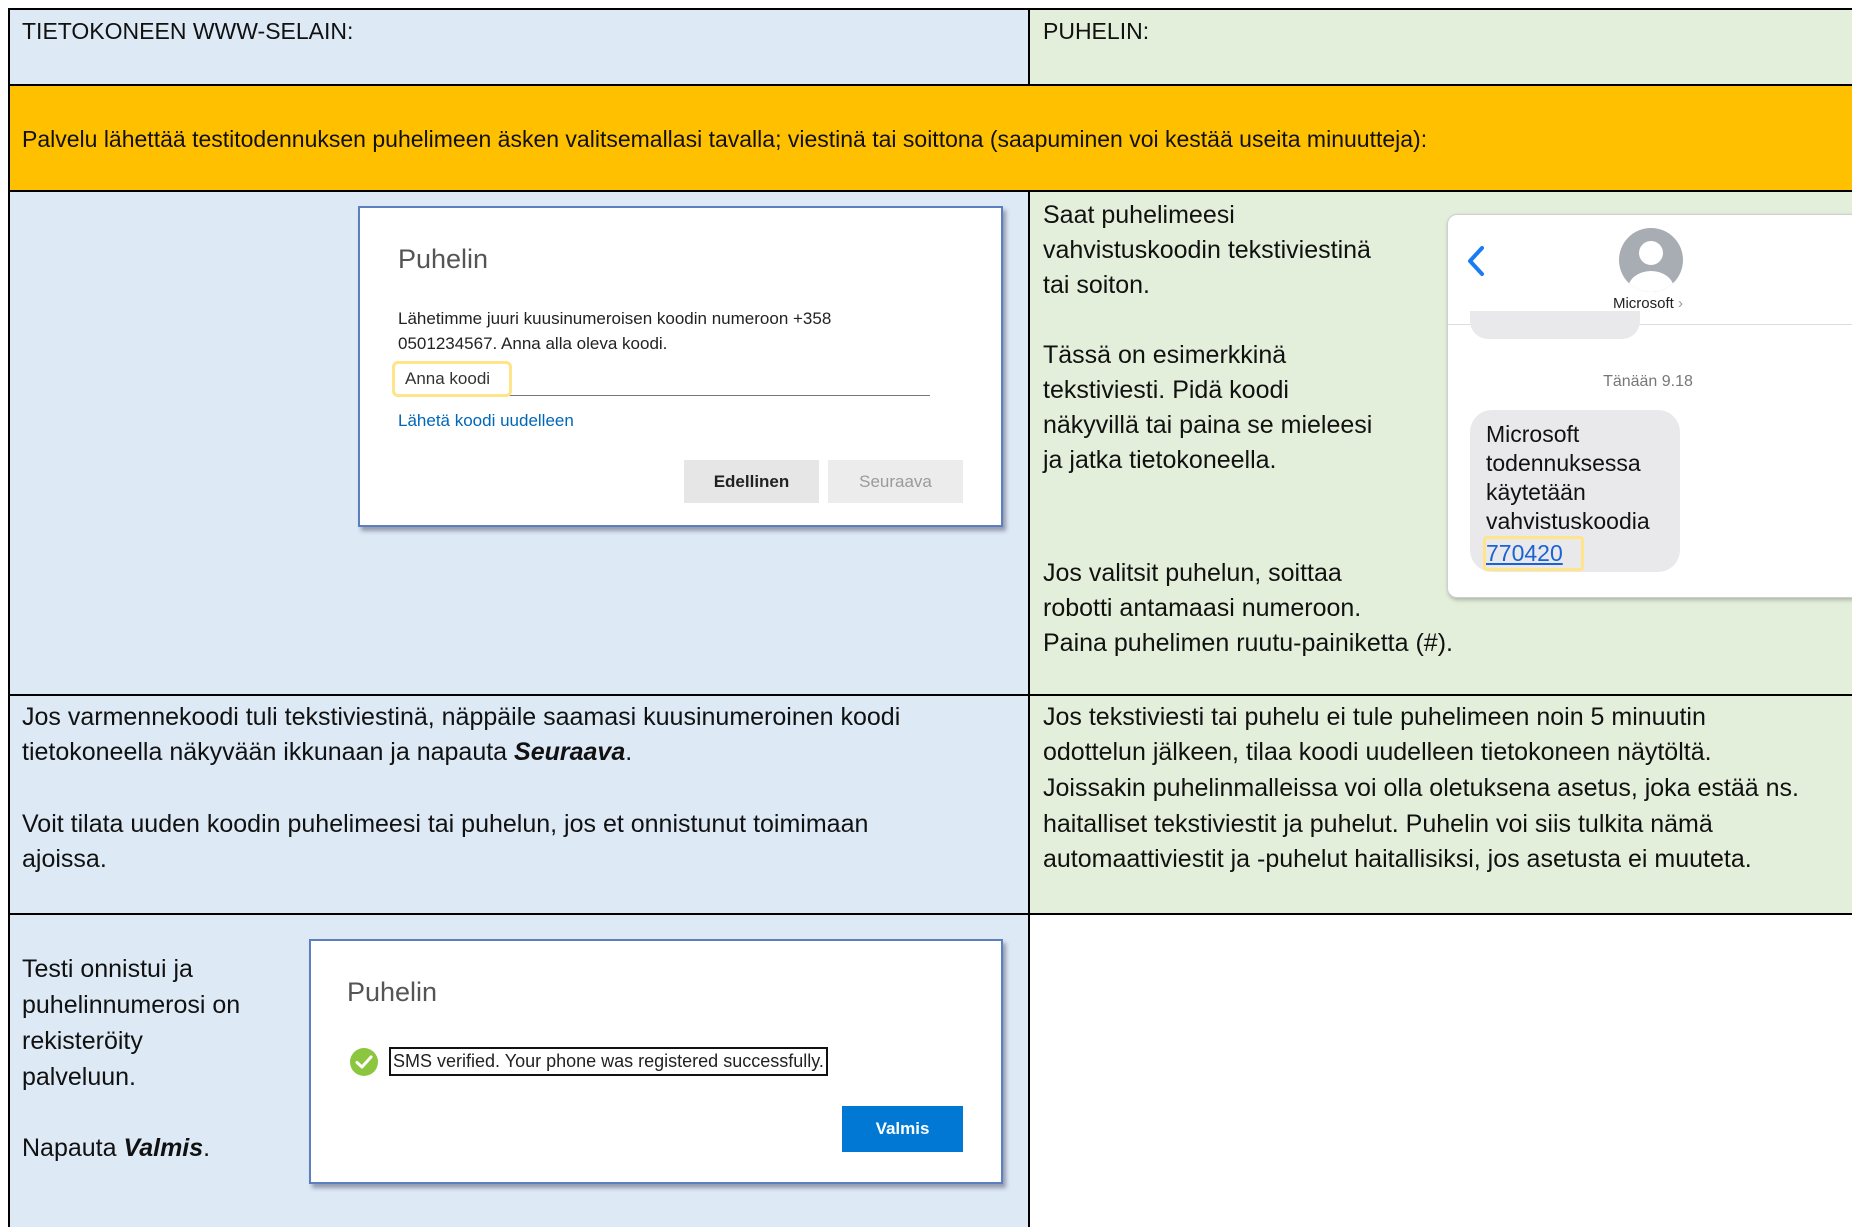 This screenshot has height=1227, width=1852. I want to click on browser-header: TIETOKONEEN WWW-SELAIN:, so click(188, 31).